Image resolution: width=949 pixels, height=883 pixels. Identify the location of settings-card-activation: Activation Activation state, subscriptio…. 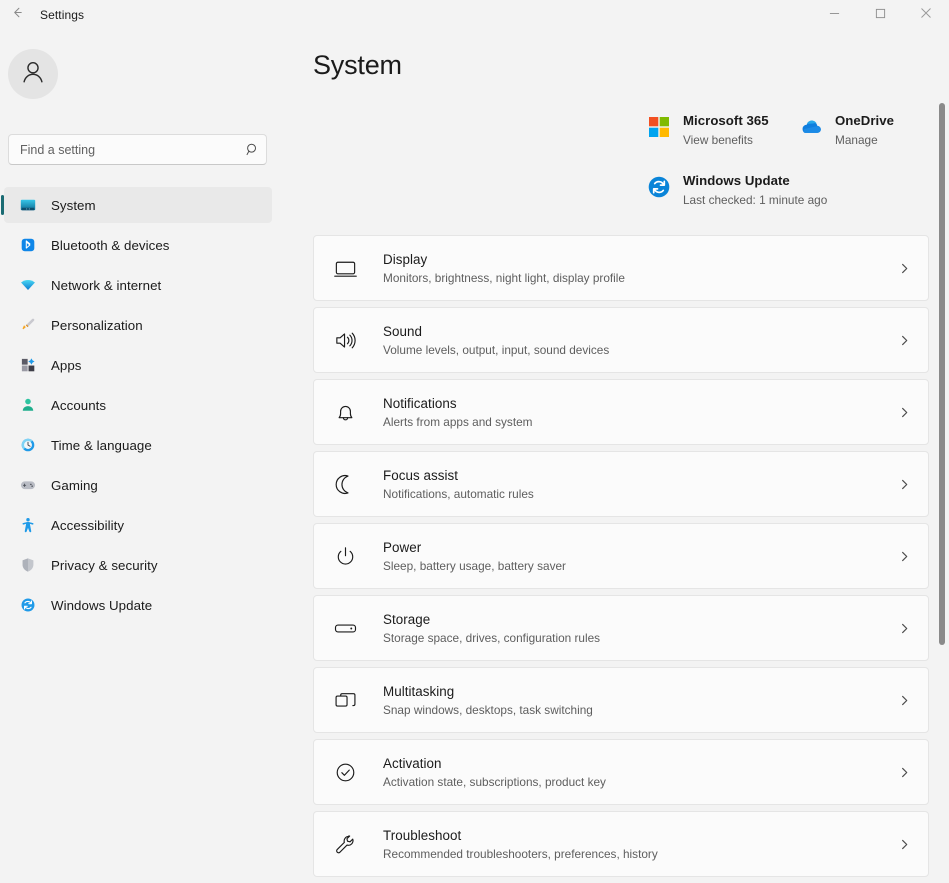
(621, 772).